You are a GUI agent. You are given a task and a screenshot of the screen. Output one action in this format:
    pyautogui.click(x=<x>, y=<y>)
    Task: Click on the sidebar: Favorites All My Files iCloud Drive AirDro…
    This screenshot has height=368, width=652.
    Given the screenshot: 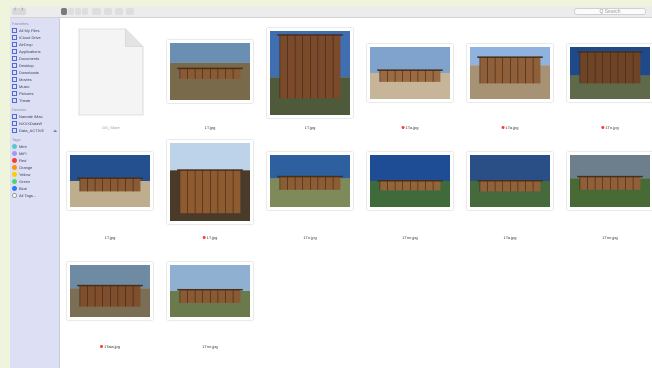 What is the action you would take?
    pyautogui.click(x=35, y=193)
    